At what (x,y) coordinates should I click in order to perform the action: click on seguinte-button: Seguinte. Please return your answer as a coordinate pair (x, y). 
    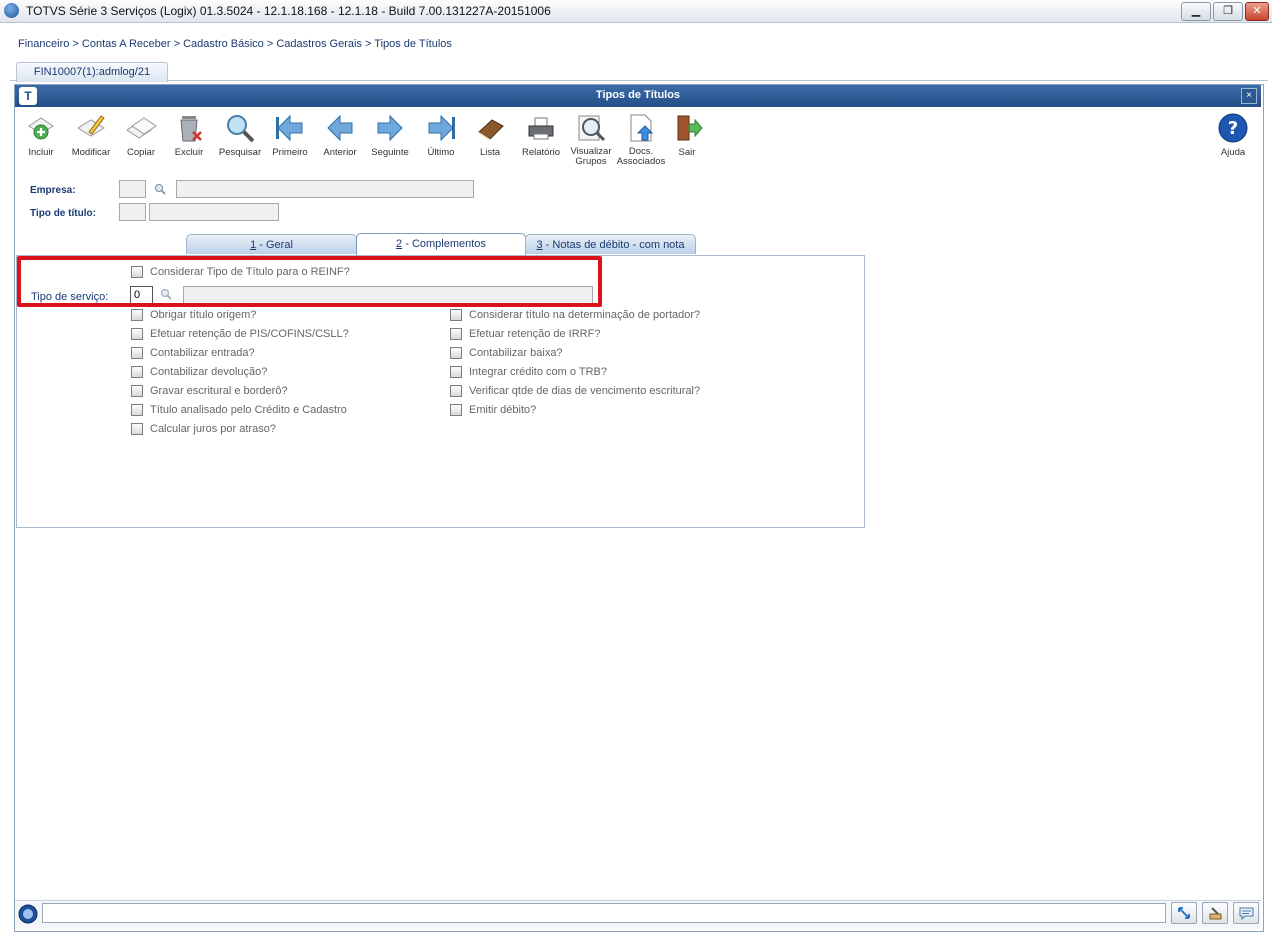
    Looking at the image, I should click on (390, 139).